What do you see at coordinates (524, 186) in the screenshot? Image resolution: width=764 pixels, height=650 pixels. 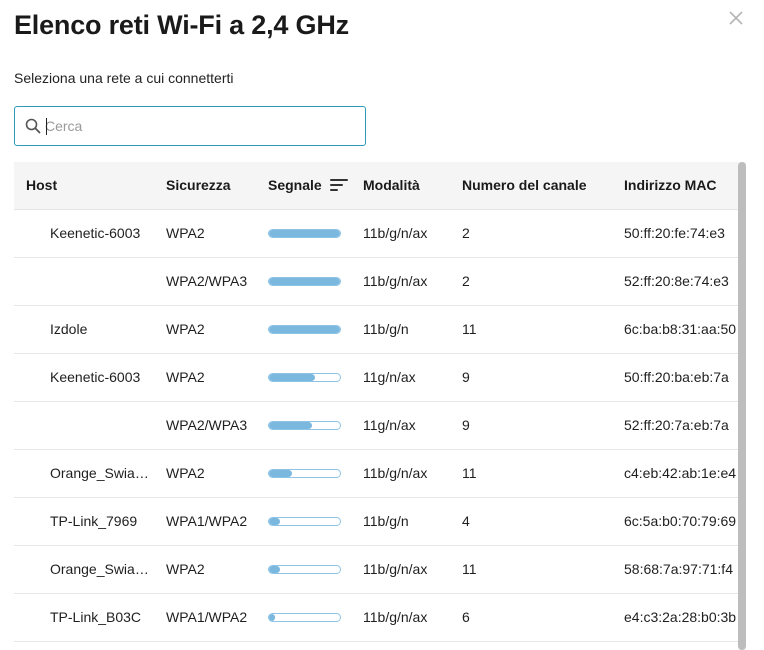 I see `column-channel: Numero del canale` at bounding box center [524, 186].